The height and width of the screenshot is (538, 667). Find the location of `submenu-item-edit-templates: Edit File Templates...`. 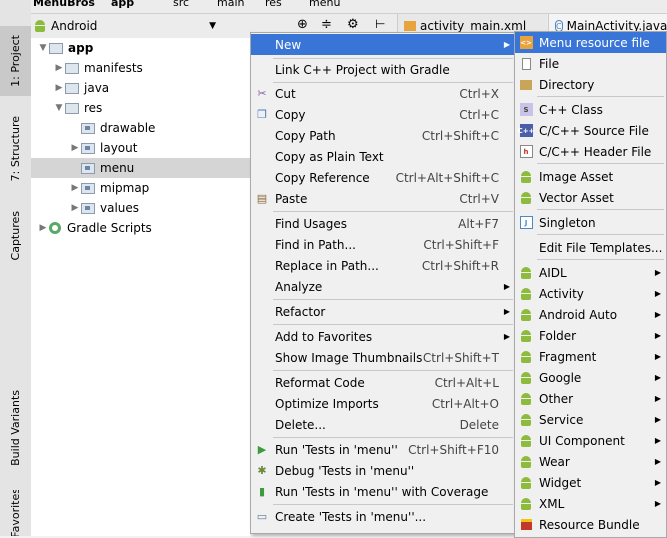

submenu-item-edit-templates: Edit File Templates... is located at coordinates (590, 247).